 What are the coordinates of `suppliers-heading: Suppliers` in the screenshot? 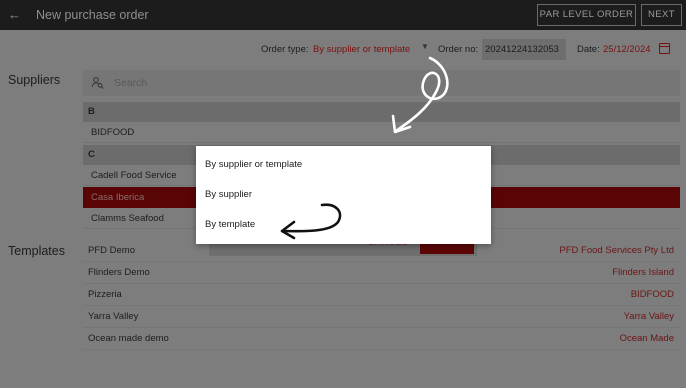 It's located at (34, 80).